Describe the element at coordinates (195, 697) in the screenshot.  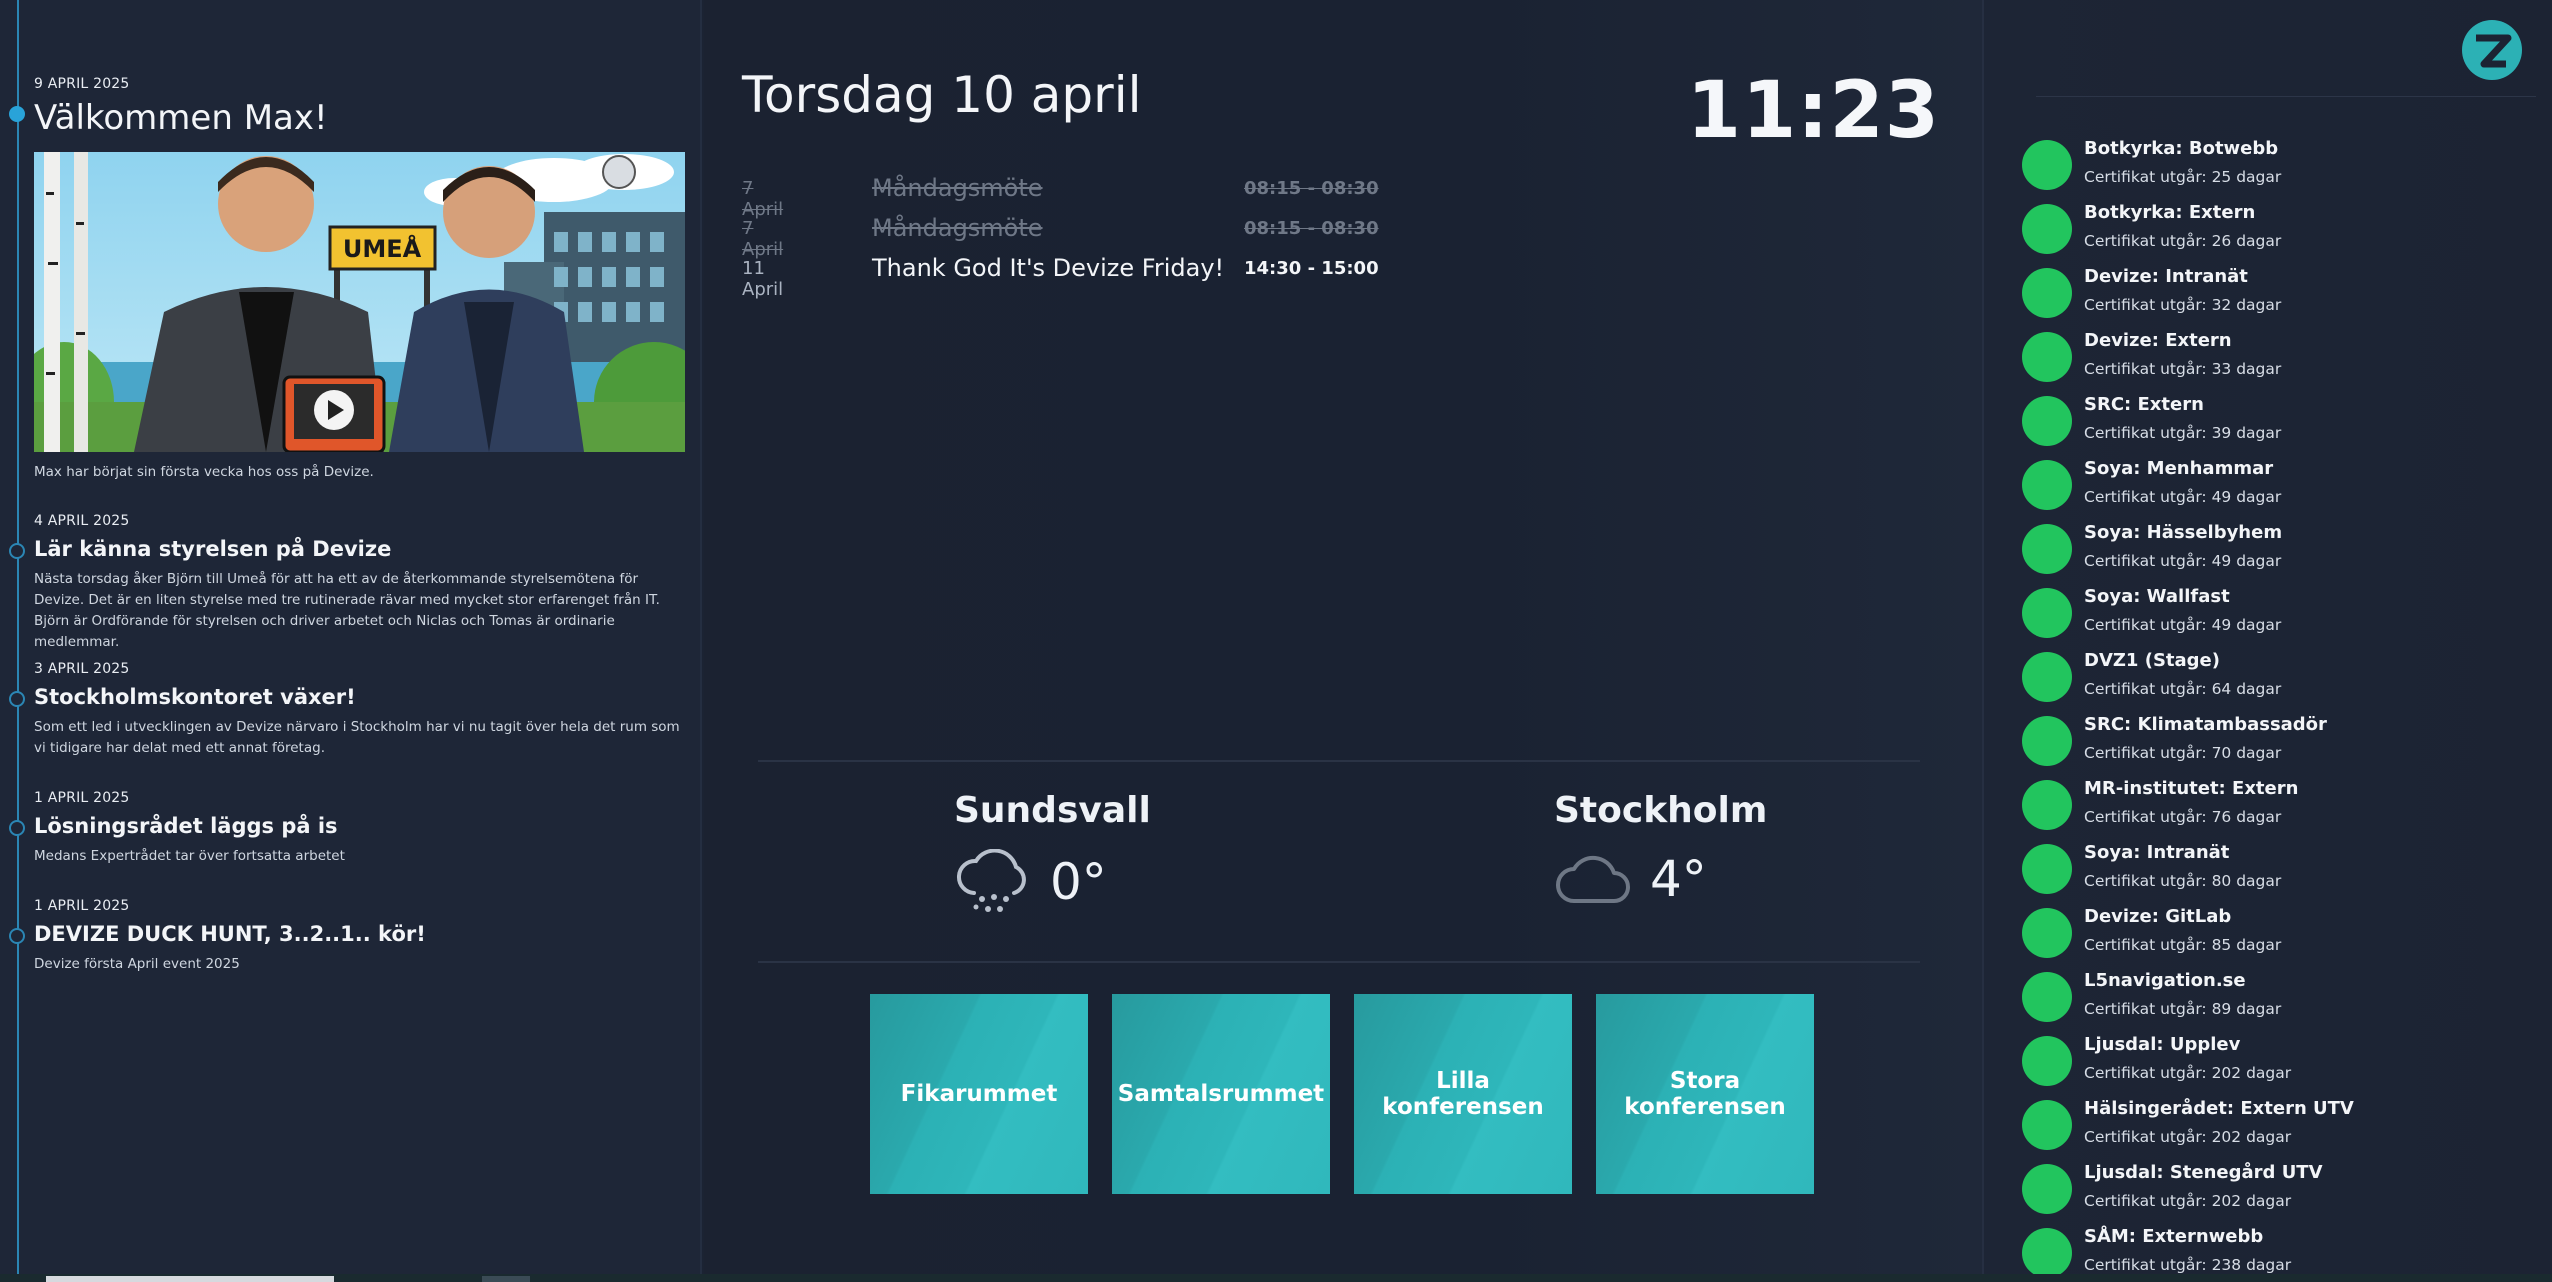
I see `news-title: Stockholmskontoret växer!` at that location.